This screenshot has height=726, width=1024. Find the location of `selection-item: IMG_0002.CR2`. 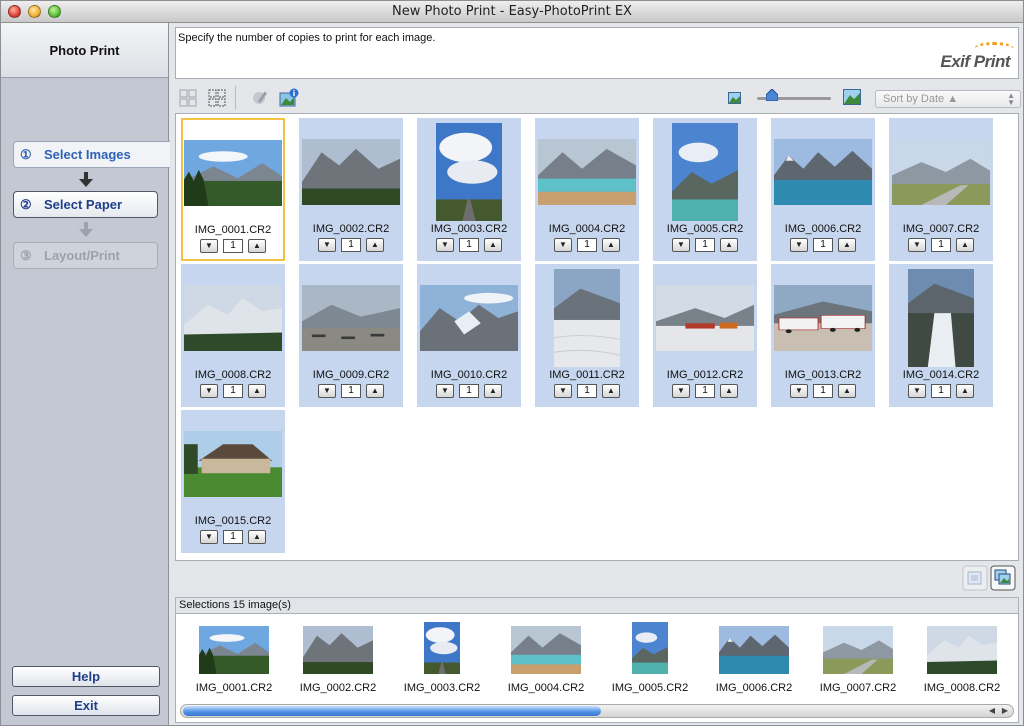

selection-item: IMG_0002.CR2 is located at coordinates (338, 658).